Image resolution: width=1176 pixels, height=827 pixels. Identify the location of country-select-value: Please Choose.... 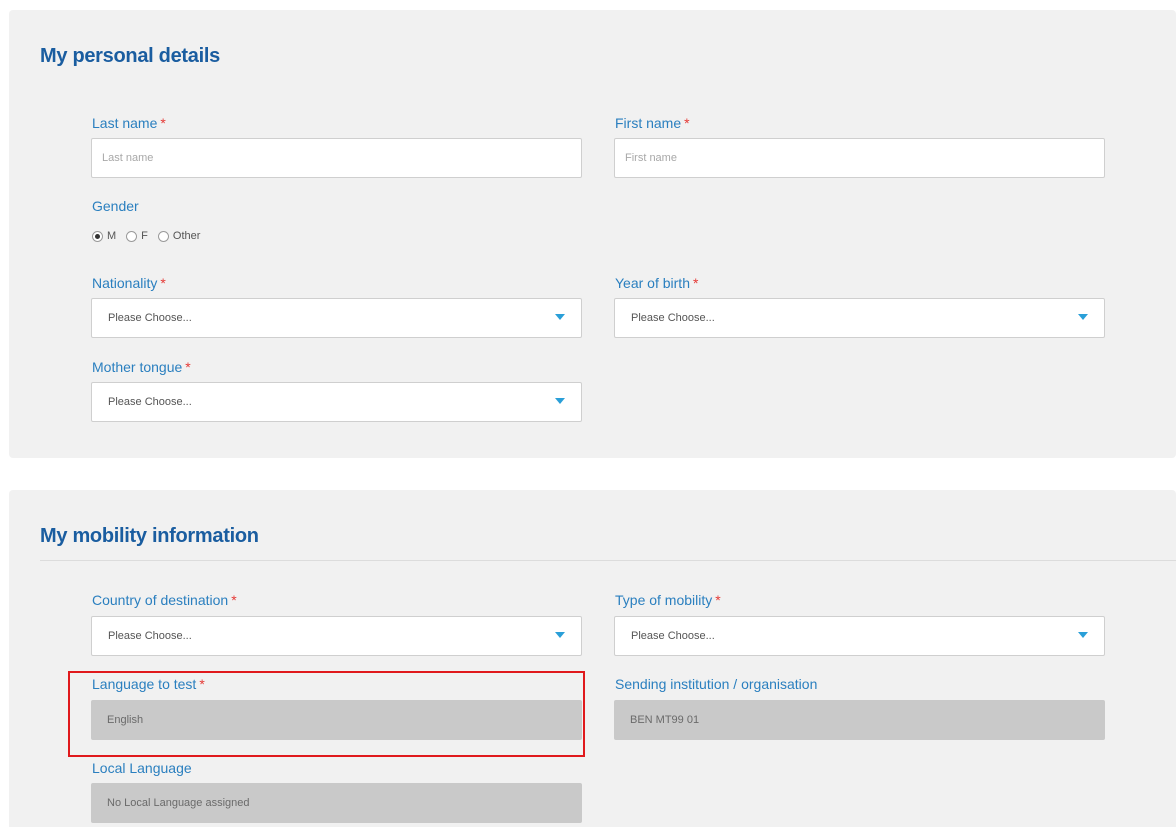
(150, 636).